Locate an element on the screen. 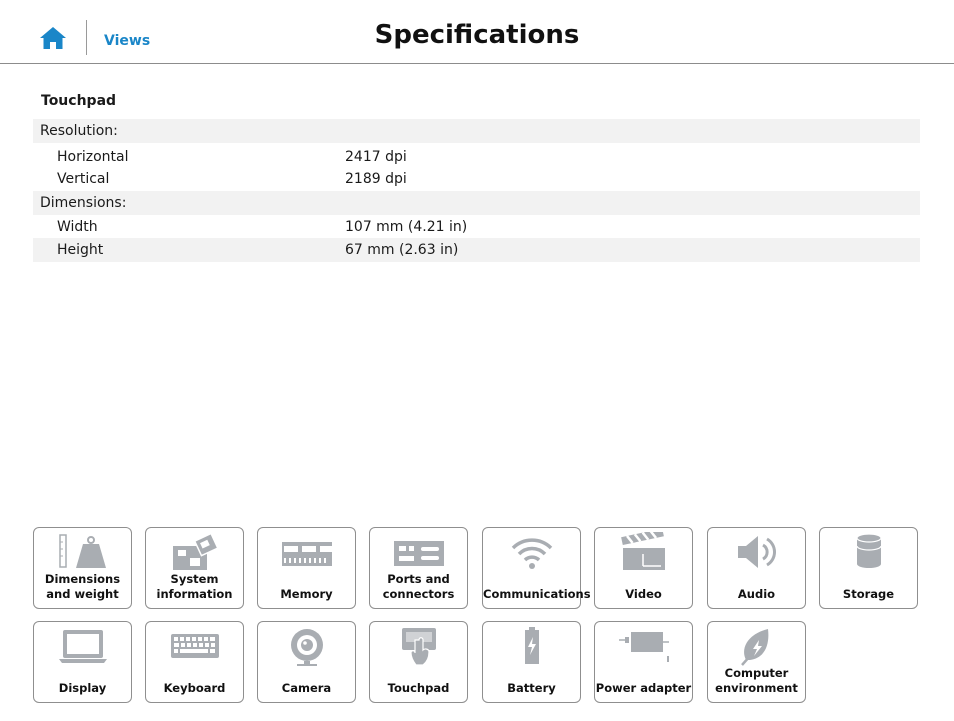  tile-touchpad: Touchpad is located at coordinates (418, 662).